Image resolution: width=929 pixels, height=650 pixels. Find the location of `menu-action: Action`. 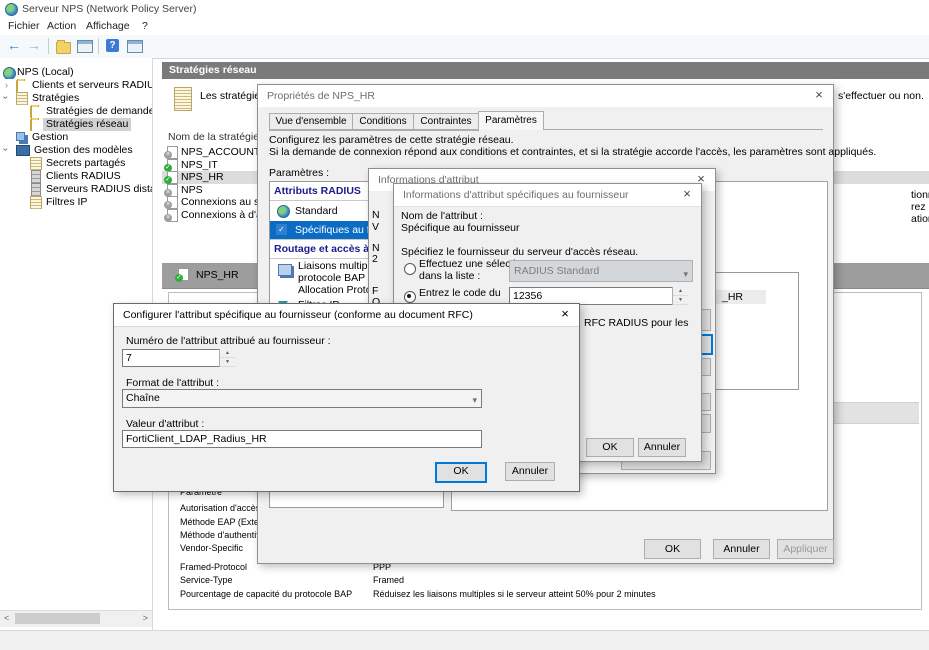

menu-action: Action is located at coordinates (61, 26).